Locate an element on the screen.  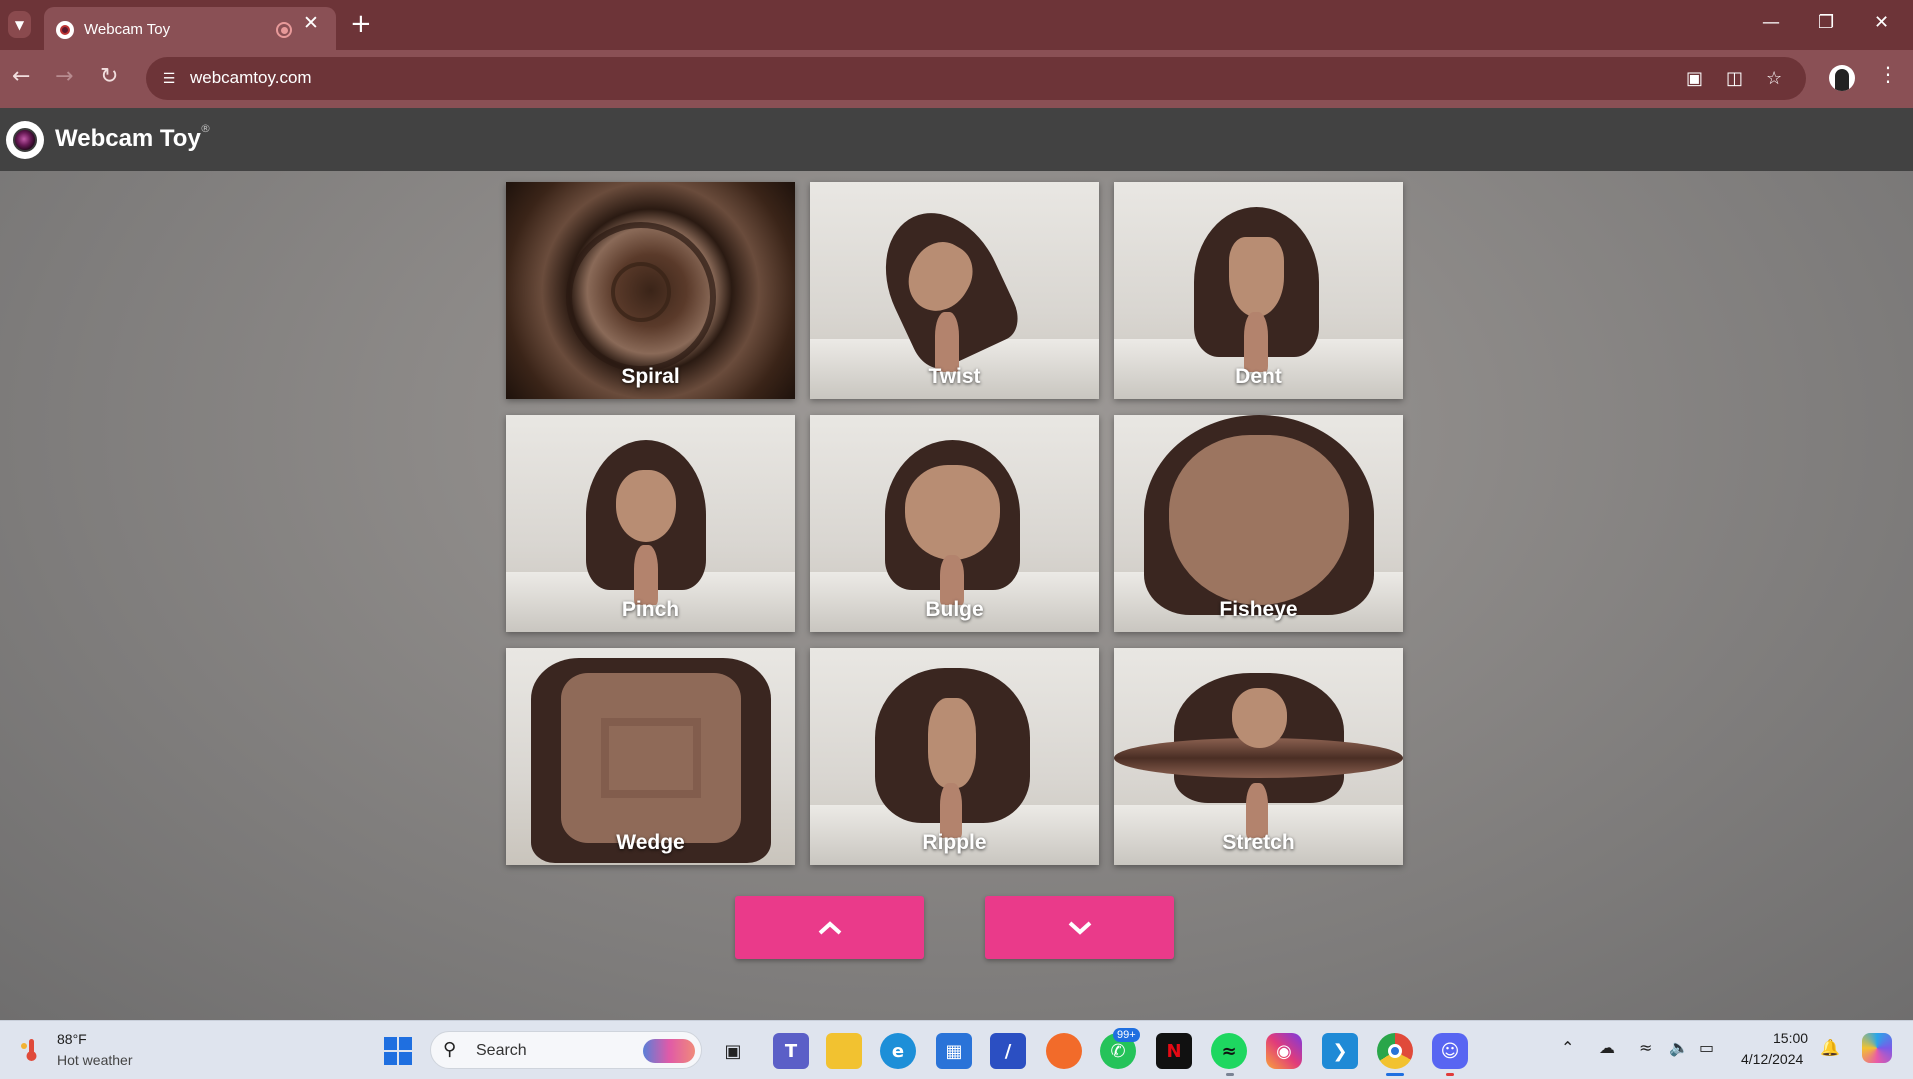
camera-icon: ▣ is located at coordinates (1694, 78).